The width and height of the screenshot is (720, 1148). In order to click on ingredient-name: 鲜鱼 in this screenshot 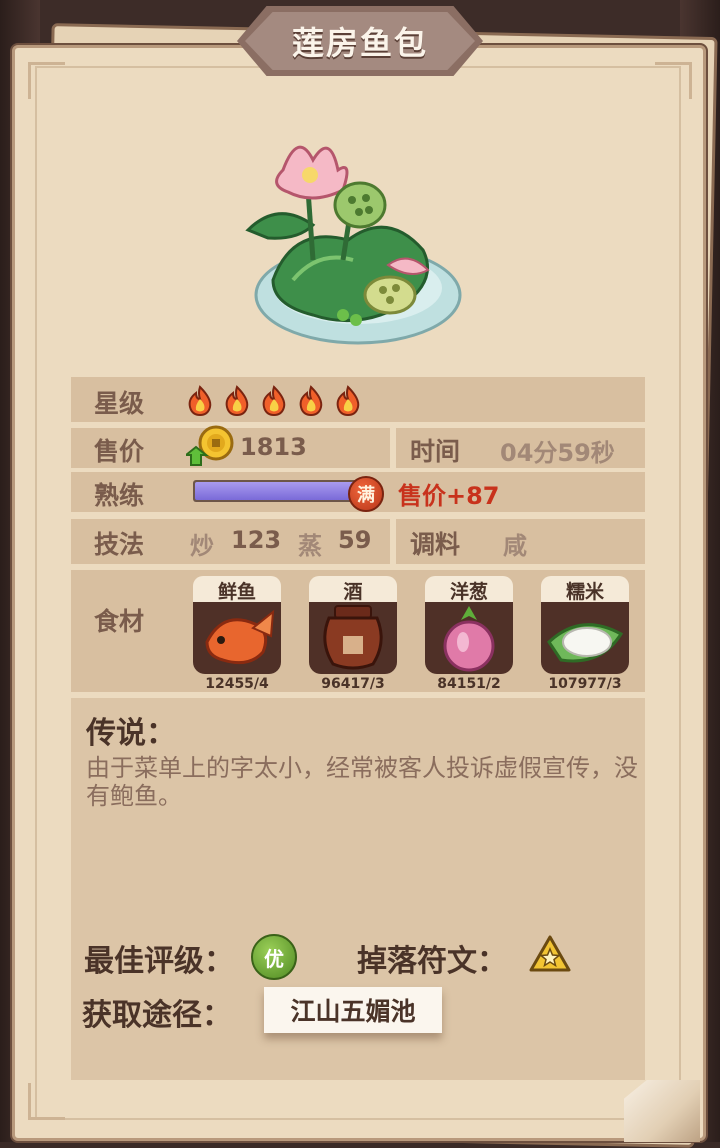, I will do `click(237, 590)`.